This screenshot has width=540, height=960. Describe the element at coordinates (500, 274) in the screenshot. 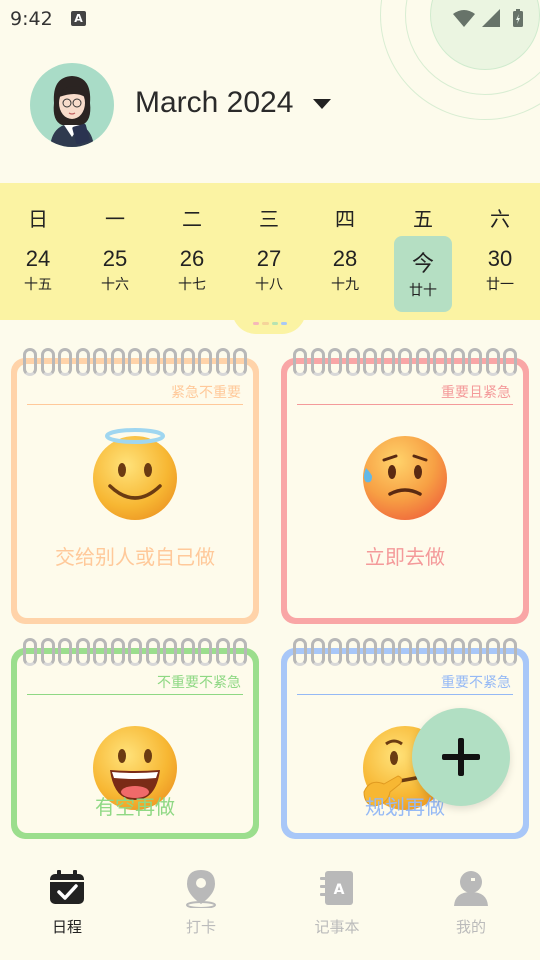

I see `date-cell: 30 廿一` at that location.